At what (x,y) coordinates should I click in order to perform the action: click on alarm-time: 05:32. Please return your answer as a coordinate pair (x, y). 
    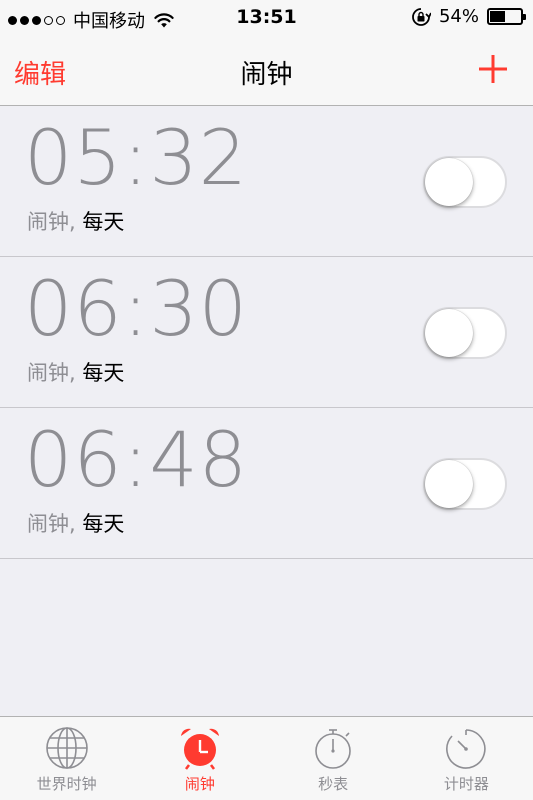
    Looking at the image, I should click on (136, 157).